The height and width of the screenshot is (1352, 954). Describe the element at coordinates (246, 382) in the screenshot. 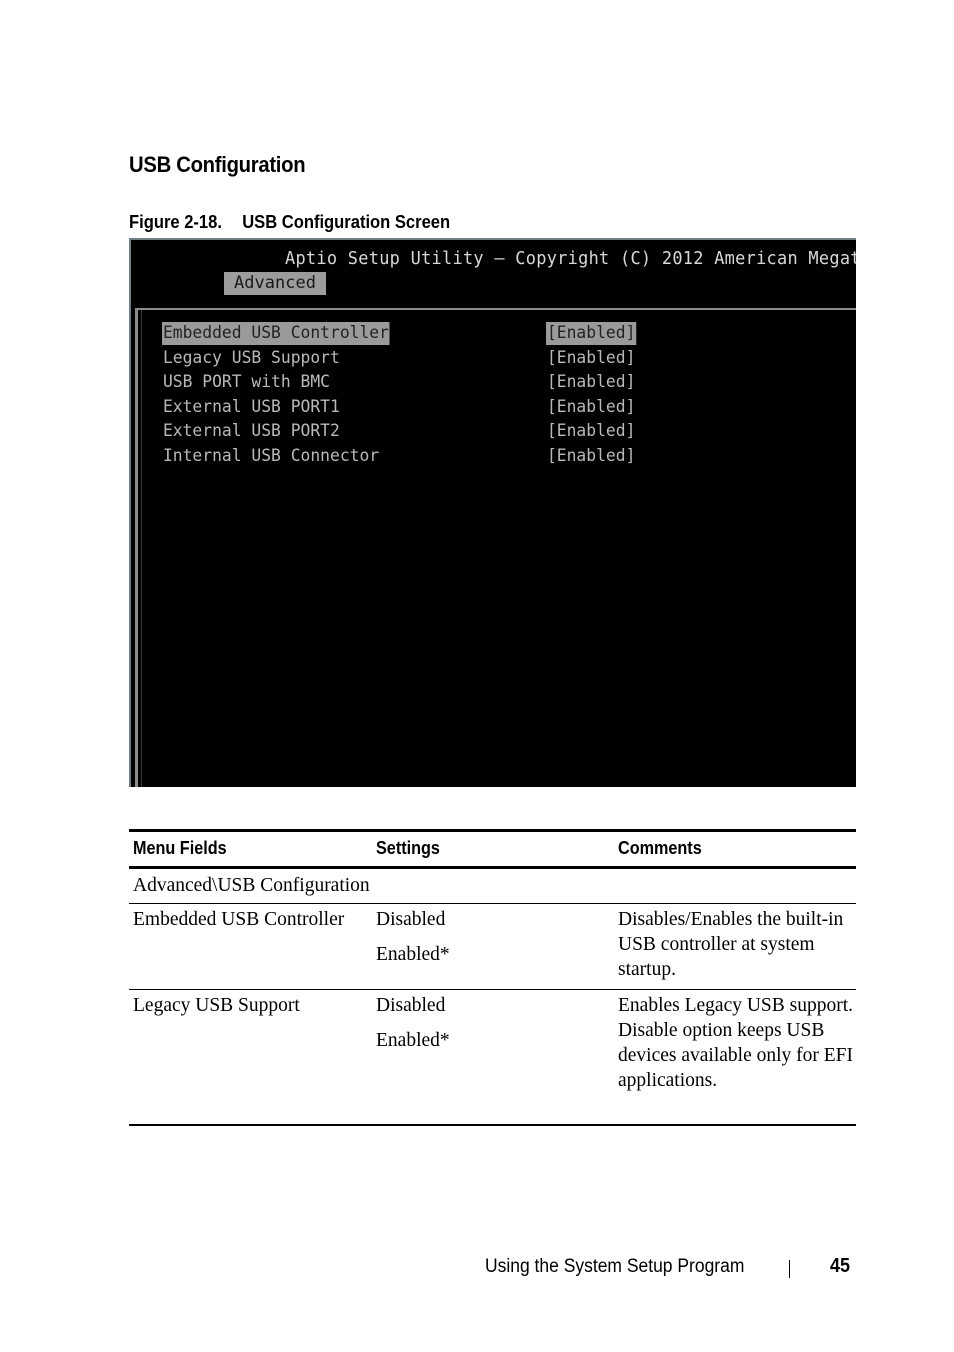

I see `bios-item-label: USB PORT with BMC` at that location.